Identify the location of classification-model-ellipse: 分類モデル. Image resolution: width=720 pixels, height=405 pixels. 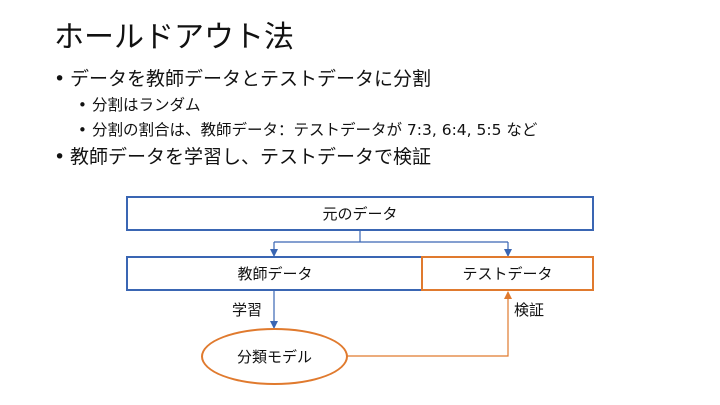
(274, 356).